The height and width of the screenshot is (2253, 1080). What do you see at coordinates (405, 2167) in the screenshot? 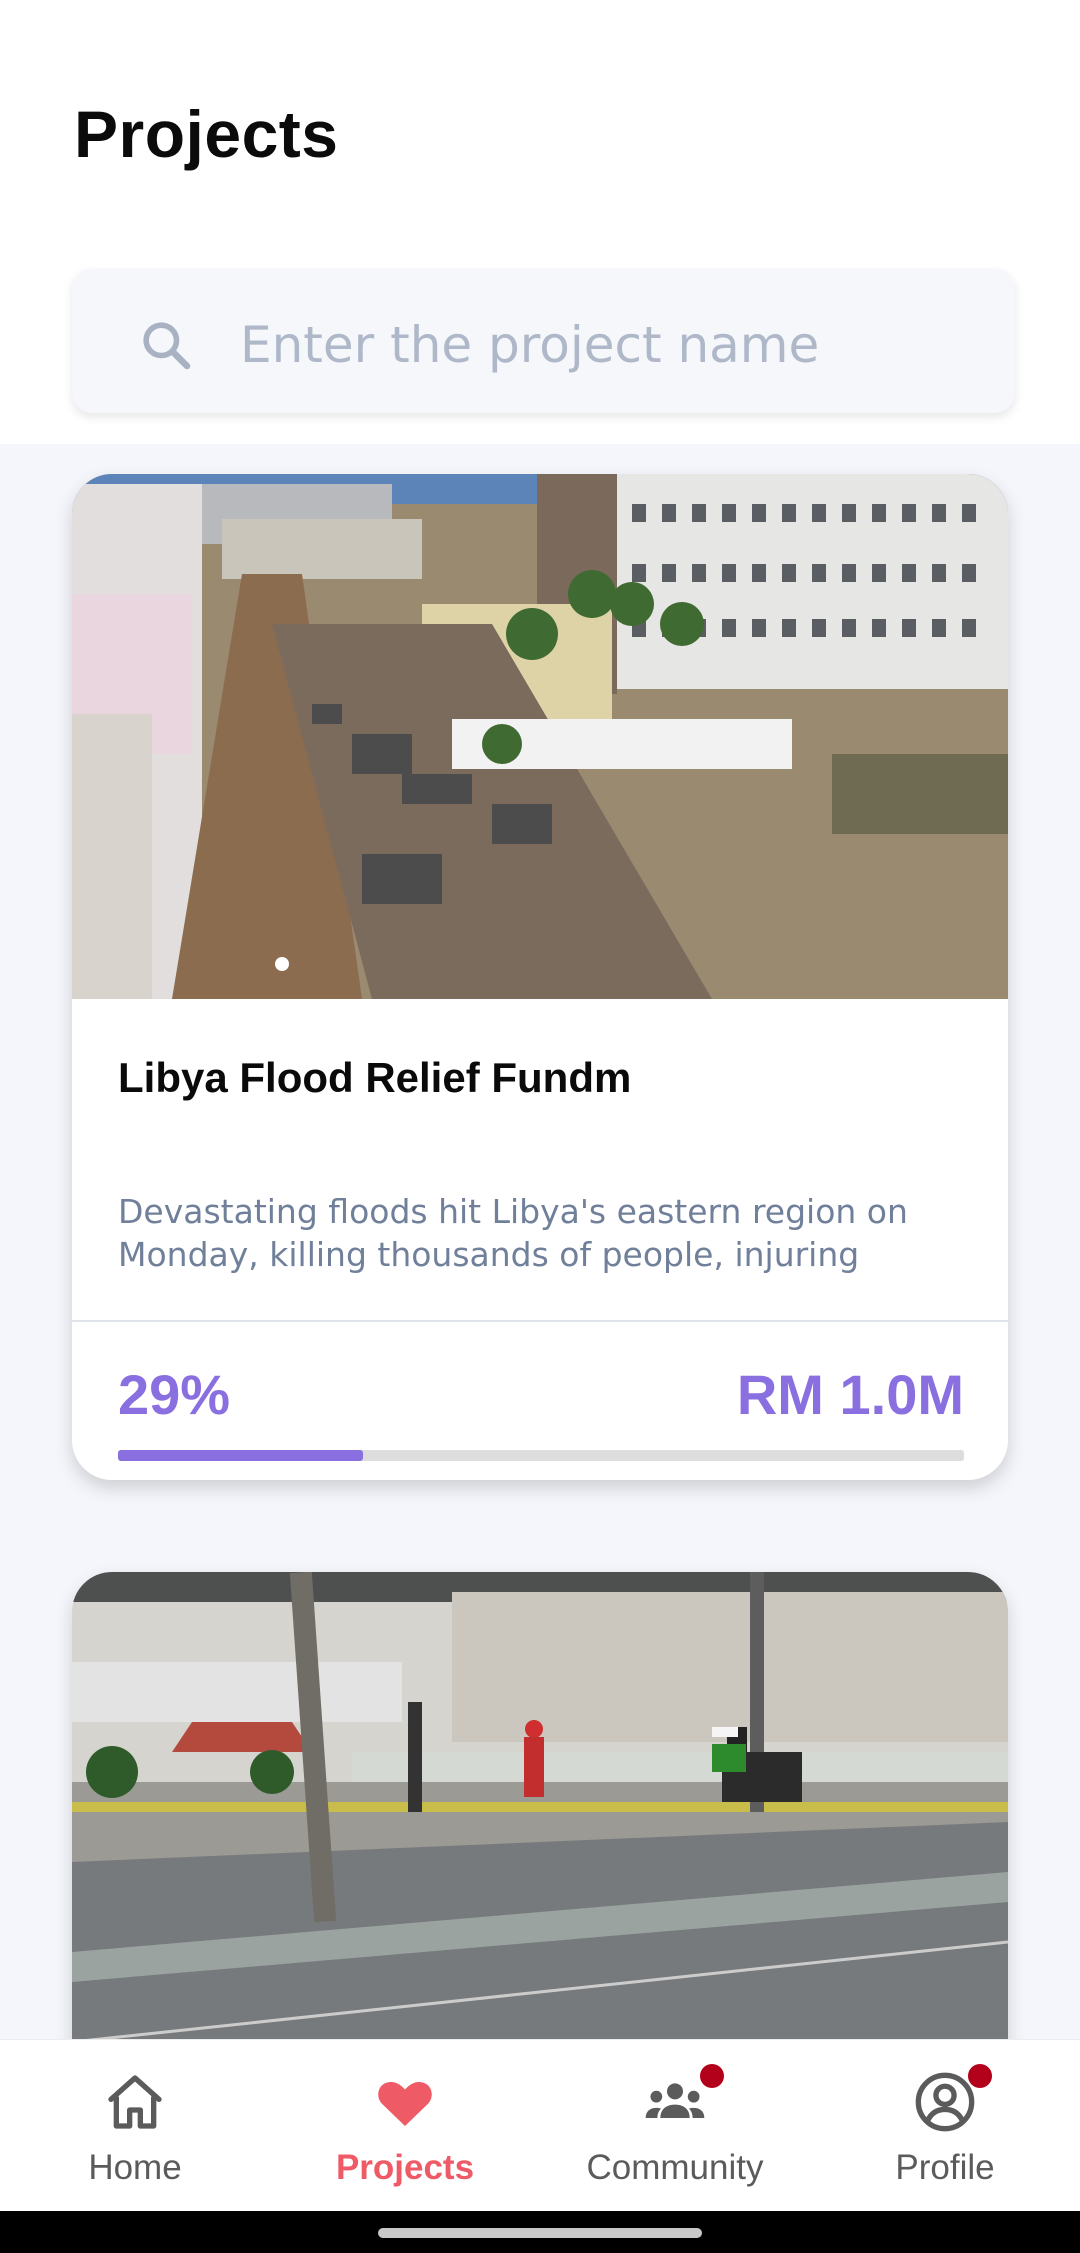
I see `nav-label-projects: Projects` at bounding box center [405, 2167].